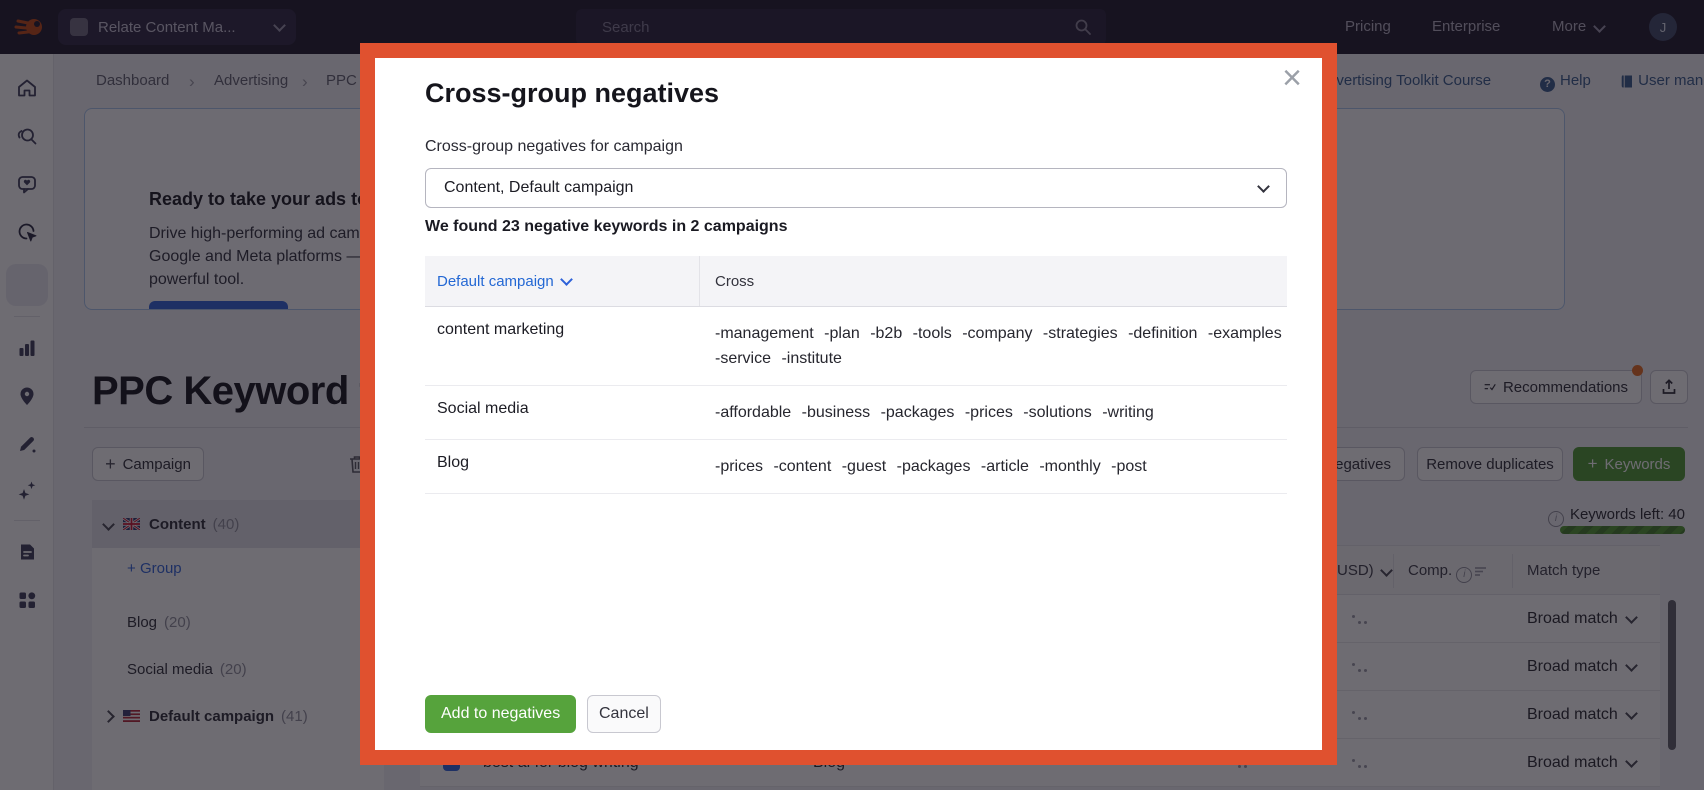 Image resolution: width=1704 pixels, height=790 pixels. I want to click on modal-title: Cross-group negatives, so click(572, 93).